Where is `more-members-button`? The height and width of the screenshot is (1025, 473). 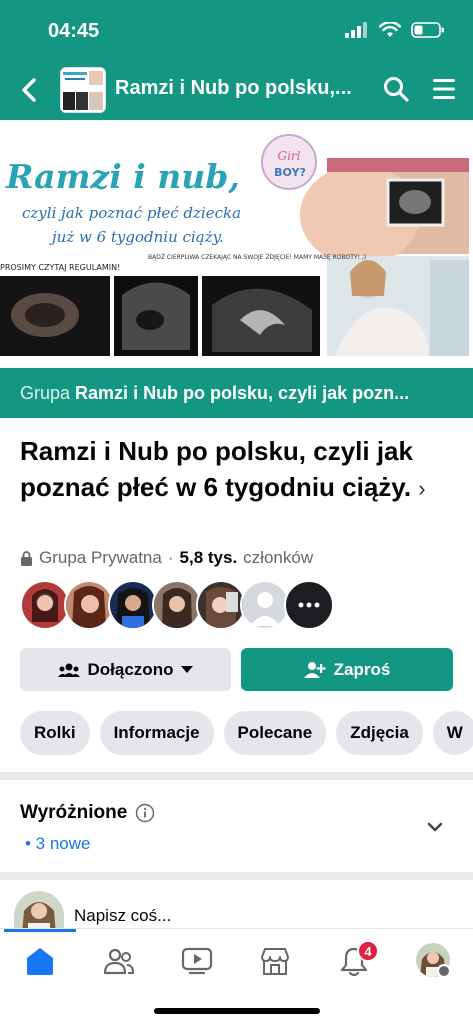
more-members-button is located at coordinates (309, 605).